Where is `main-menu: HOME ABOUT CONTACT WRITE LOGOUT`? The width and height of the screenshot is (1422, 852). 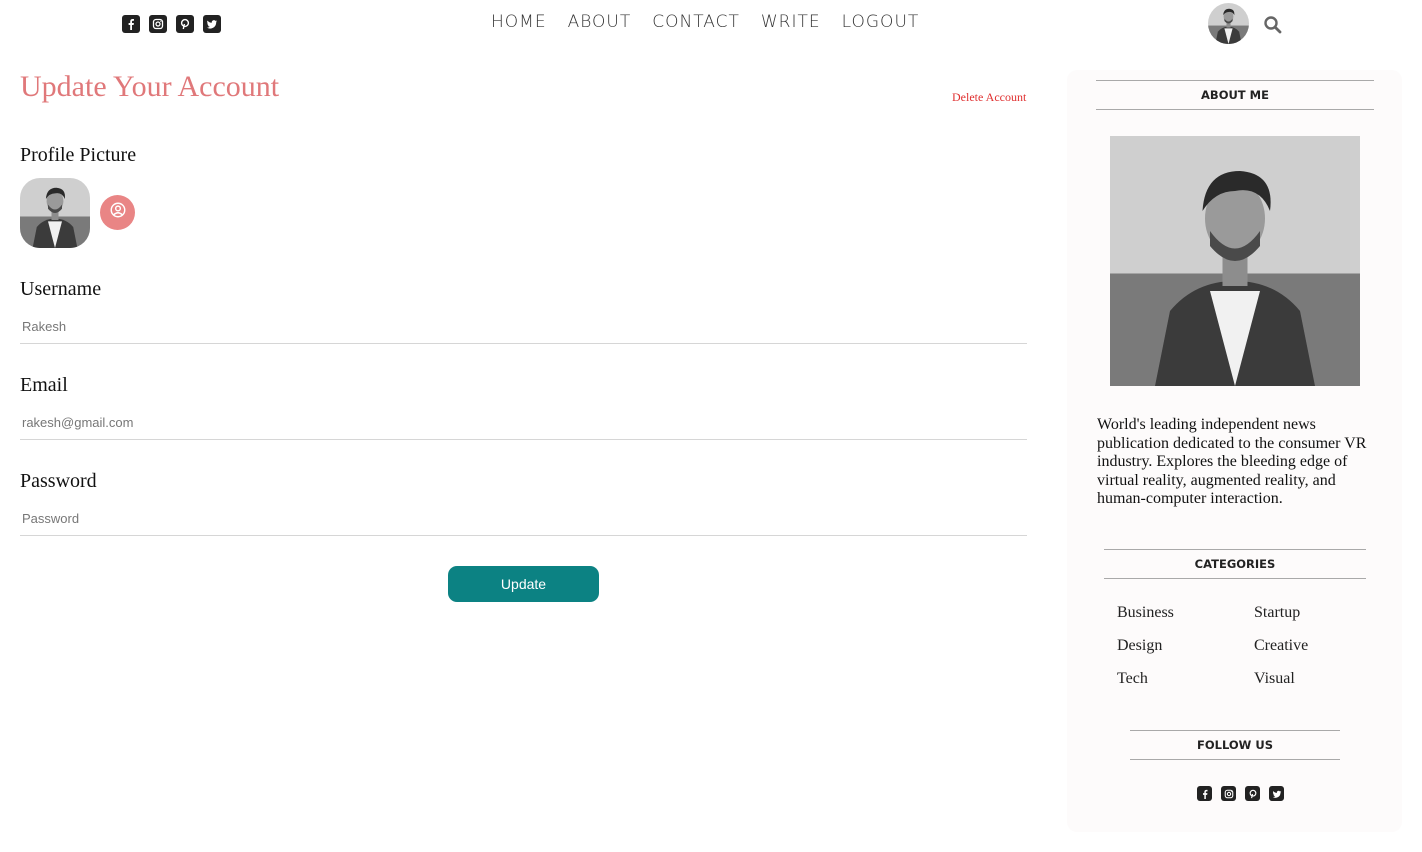
main-menu: HOME ABOUT CONTACT WRITE LOGOUT is located at coordinates (705, 22).